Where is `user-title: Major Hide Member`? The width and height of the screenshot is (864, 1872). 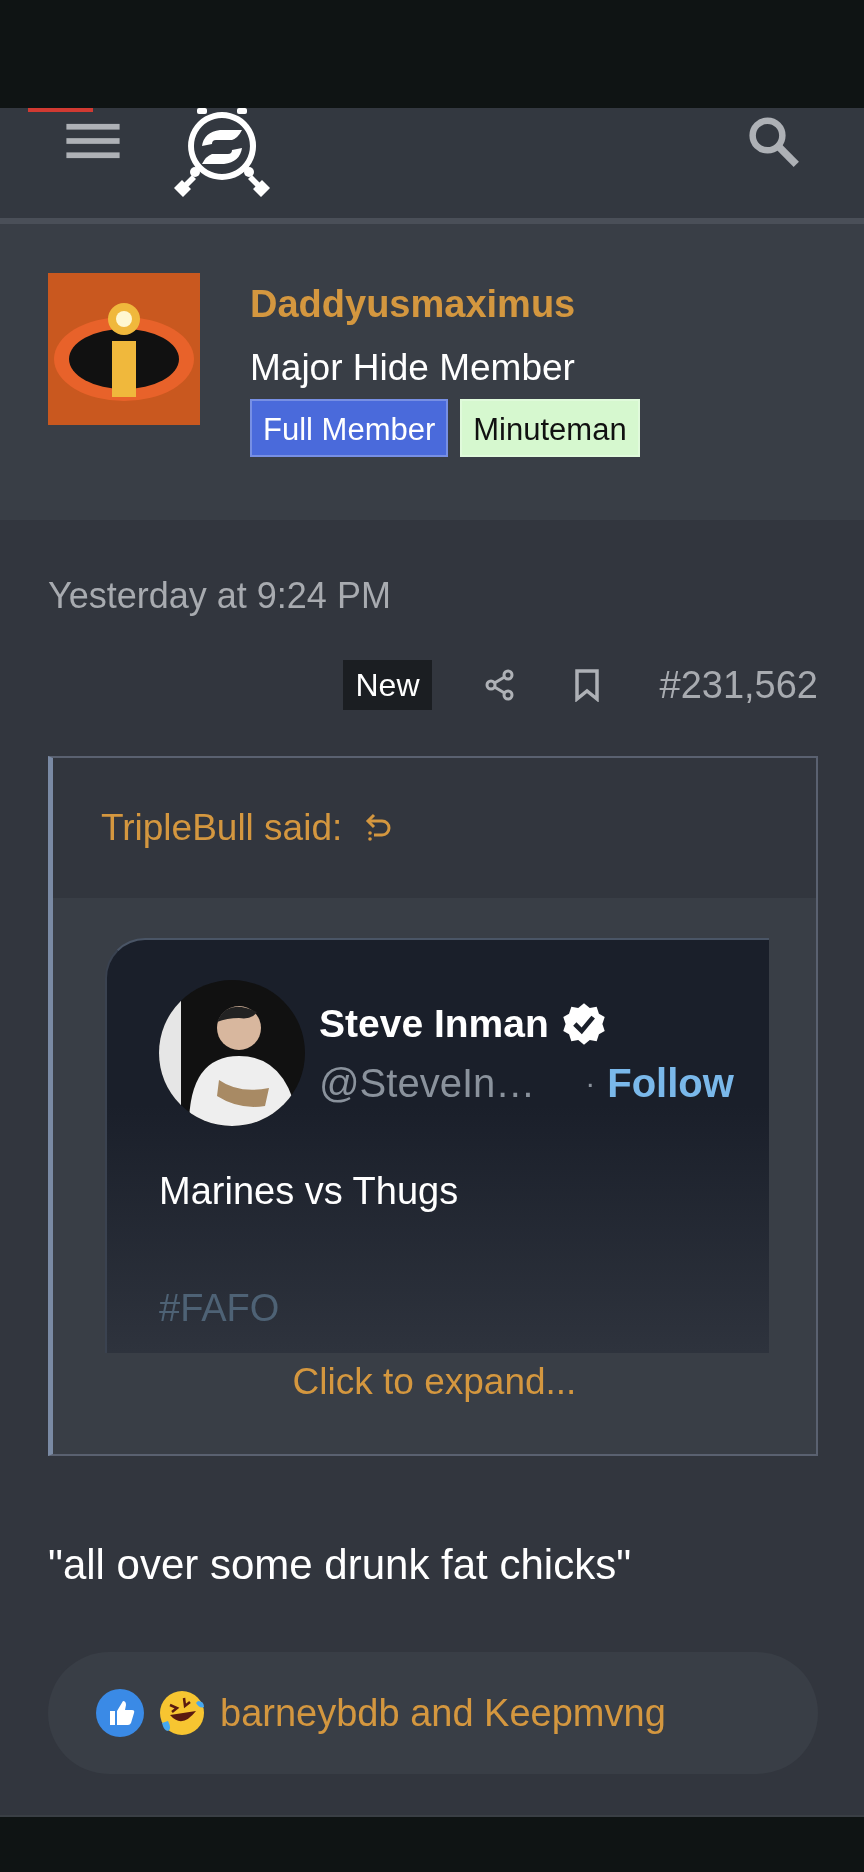
user-title: Major Hide Member is located at coordinates (412, 368).